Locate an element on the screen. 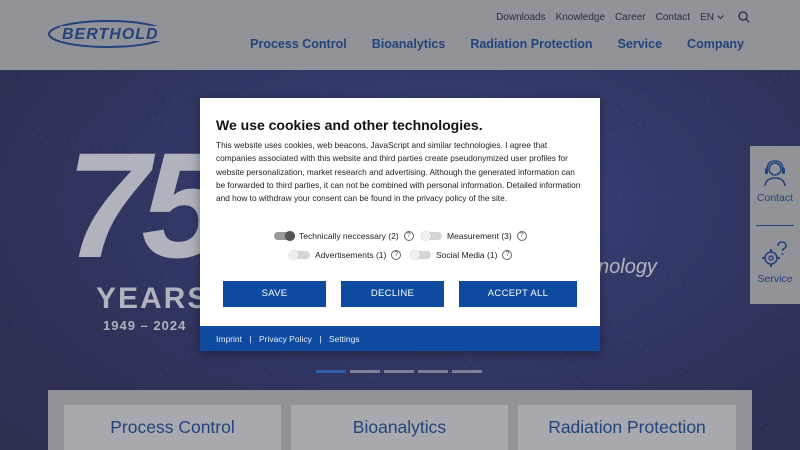 The image size is (800, 450). nav-company: Company is located at coordinates (715, 44).